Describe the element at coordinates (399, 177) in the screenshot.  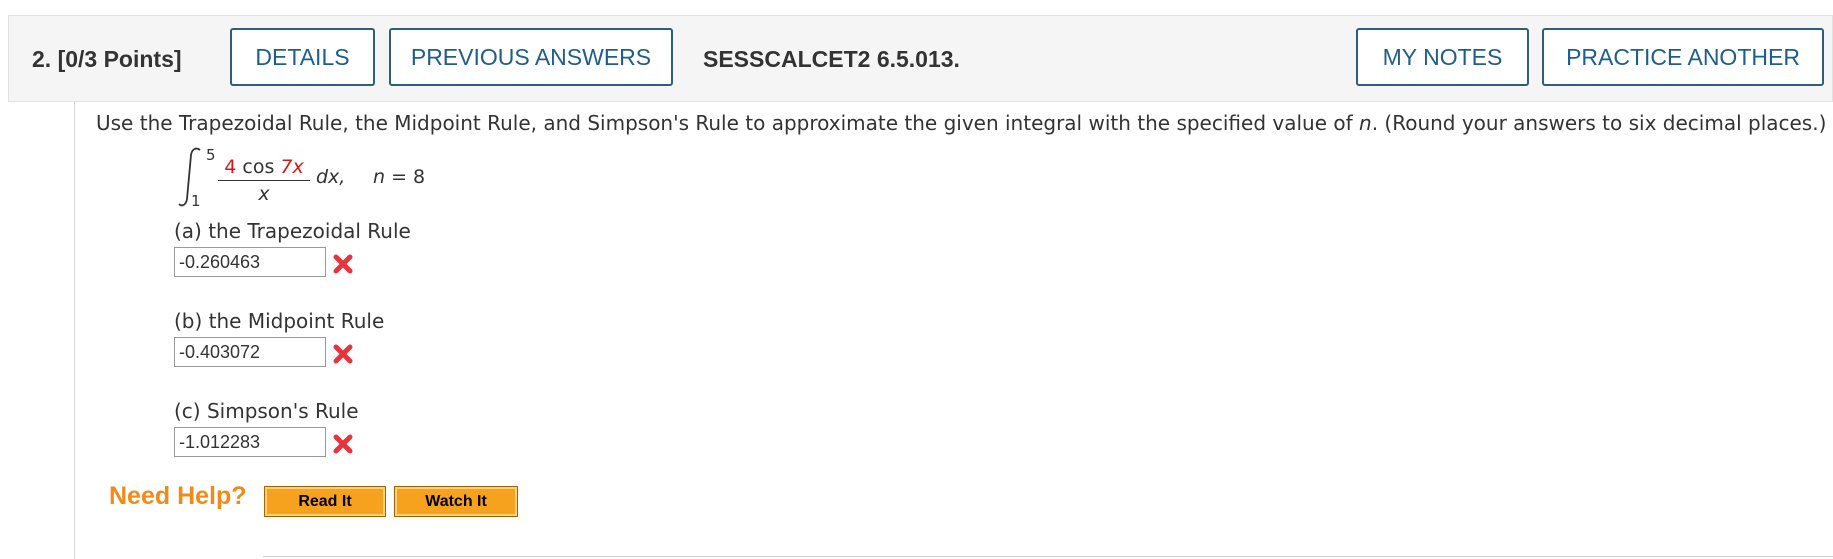
I see `n-value: n = 8` at that location.